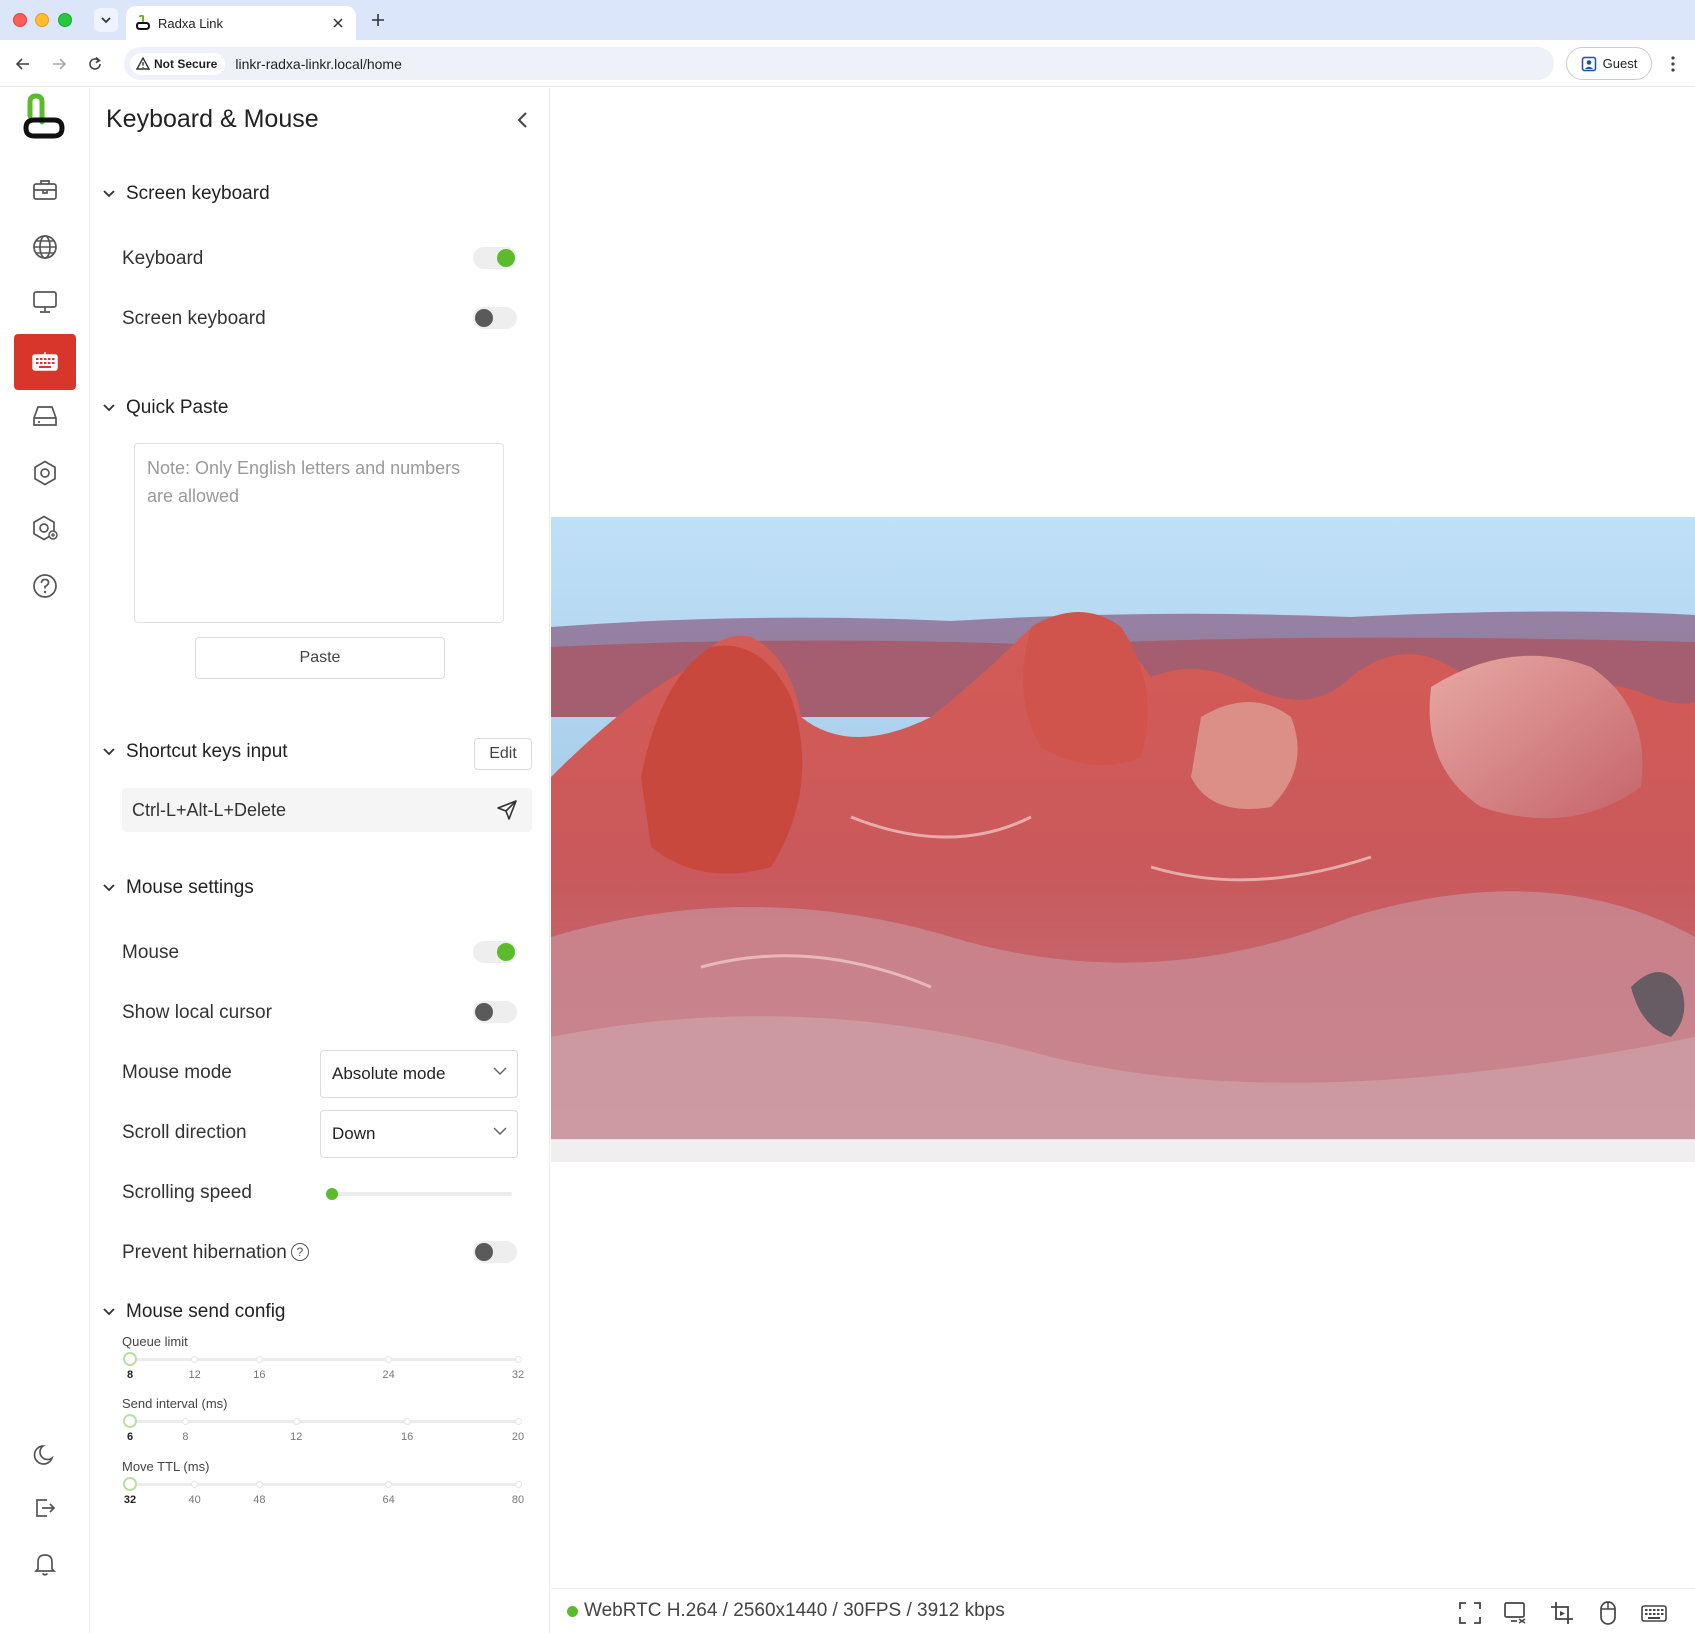  What do you see at coordinates (45, 1508) in the screenshot?
I see `logout-button` at bounding box center [45, 1508].